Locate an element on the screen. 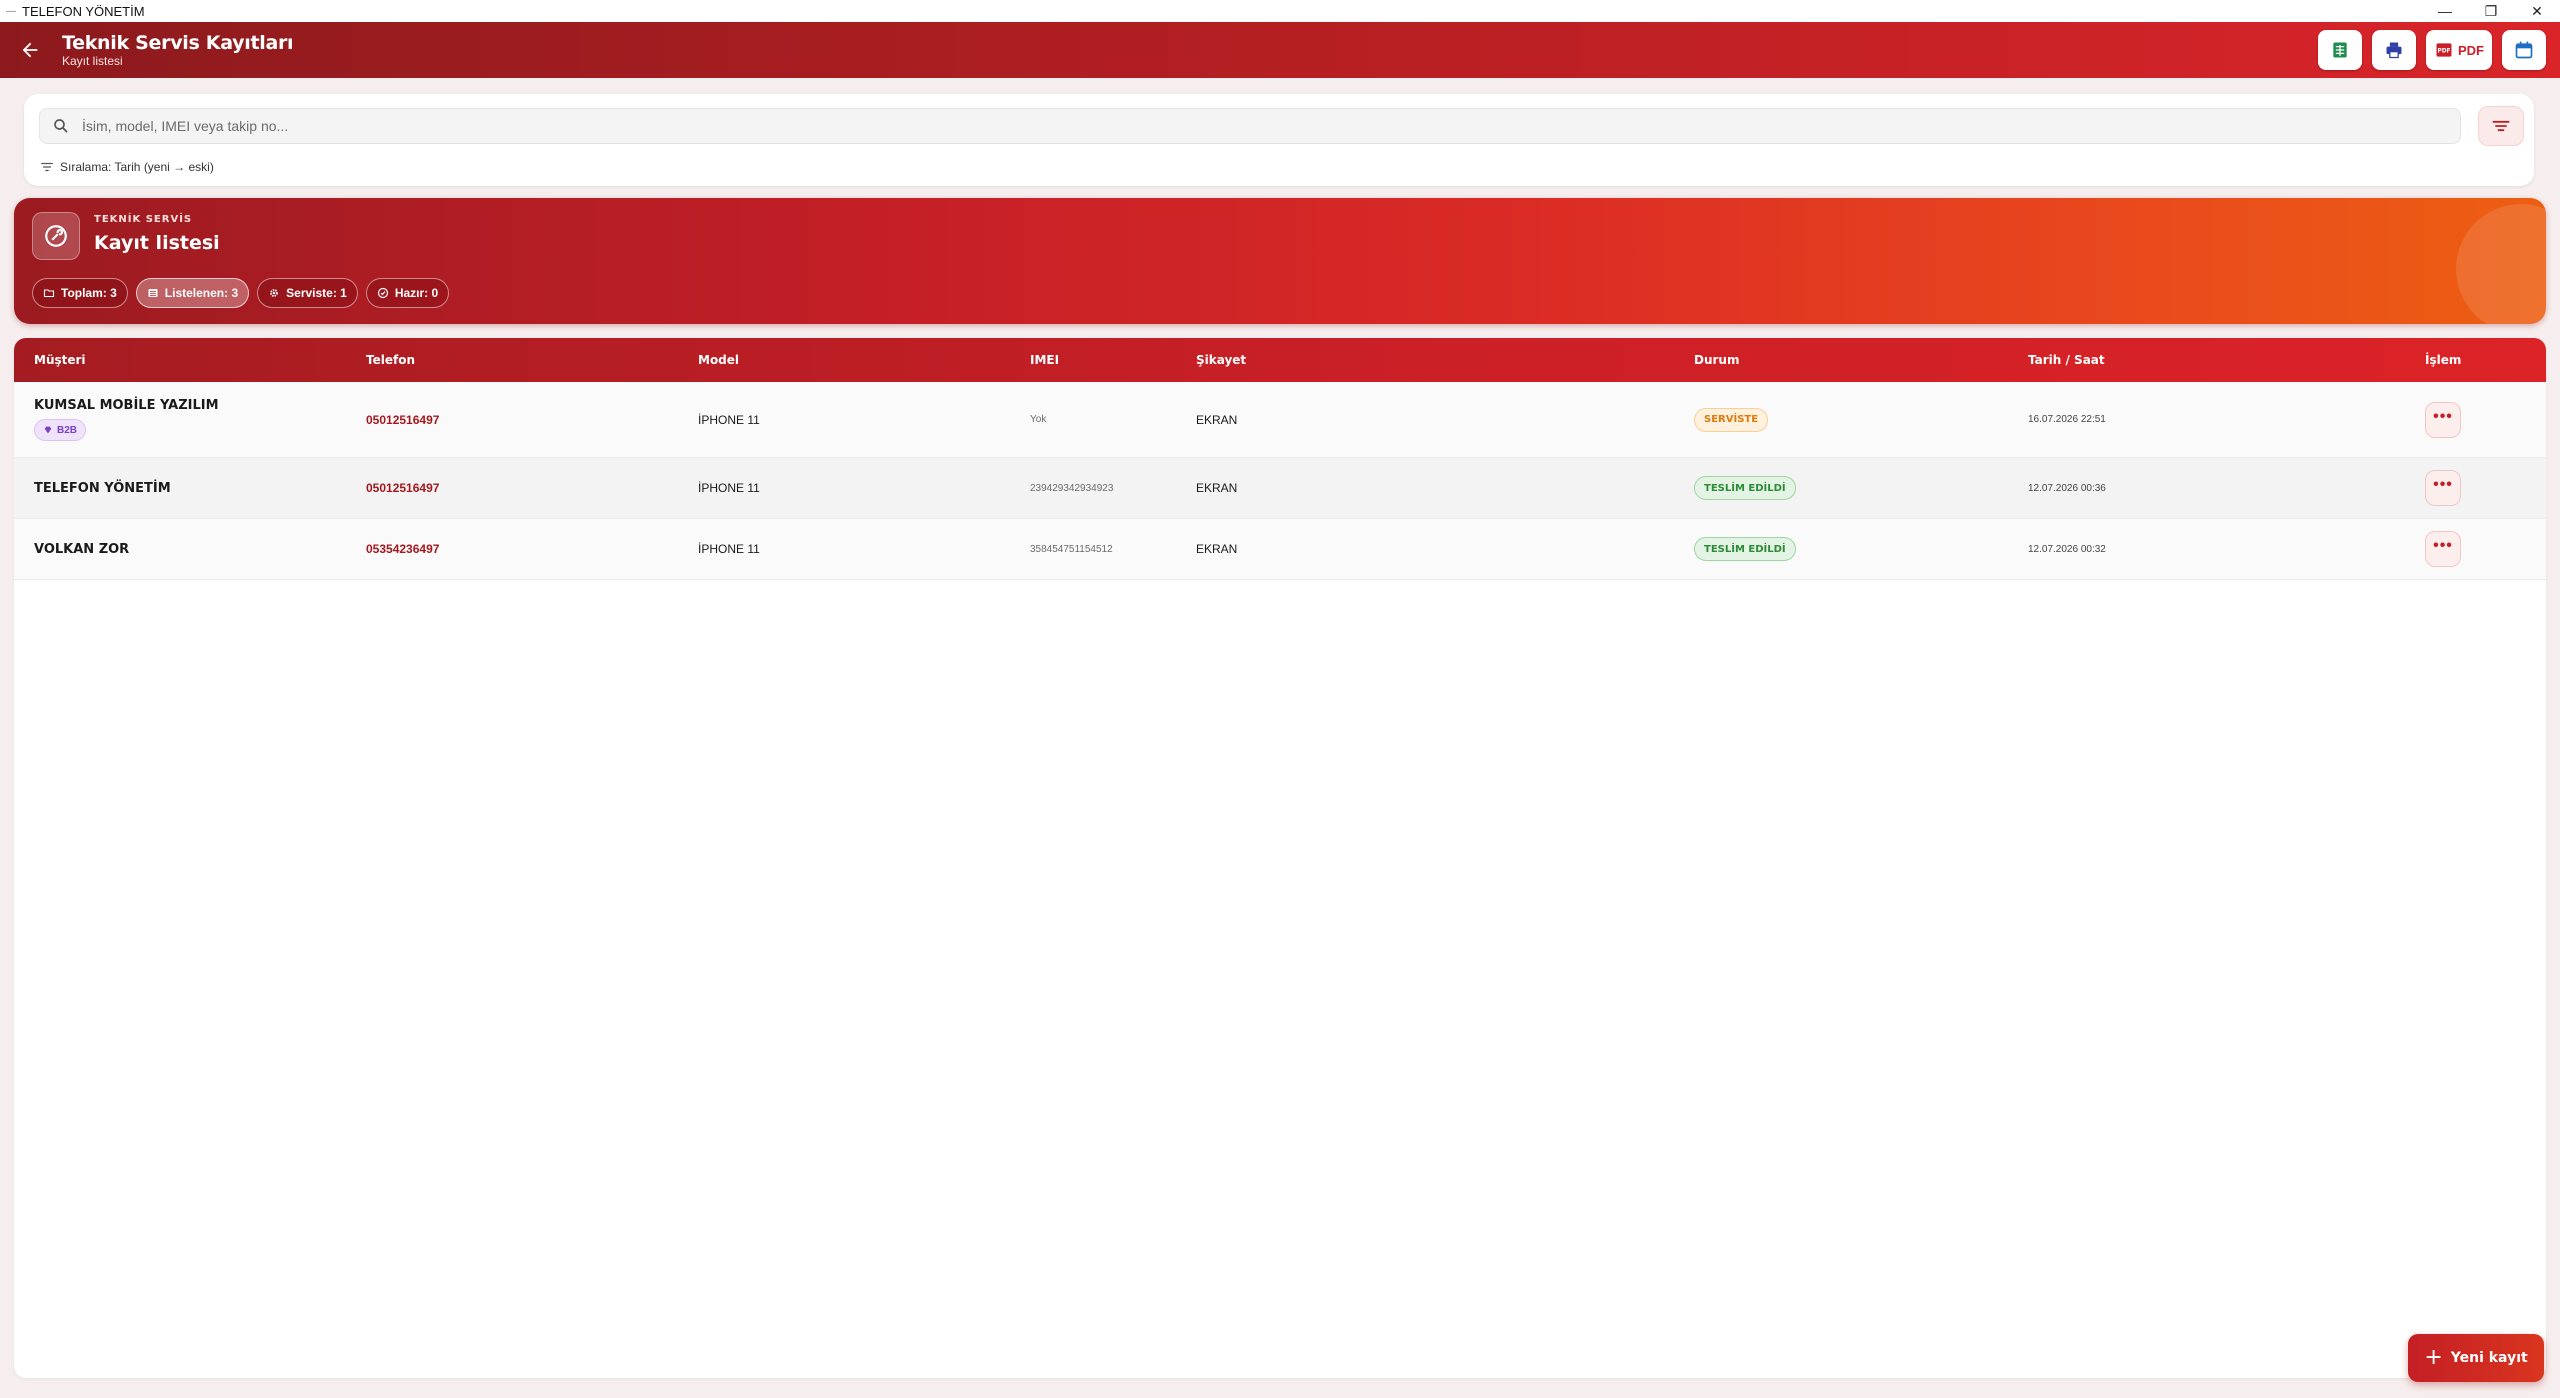  window-title: TELEFON YÖNETİM is located at coordinates (83, 11).